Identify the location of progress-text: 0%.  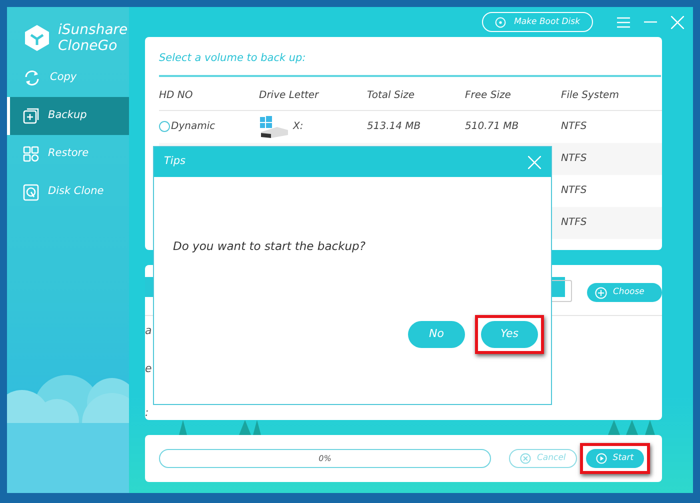
(325, 458).